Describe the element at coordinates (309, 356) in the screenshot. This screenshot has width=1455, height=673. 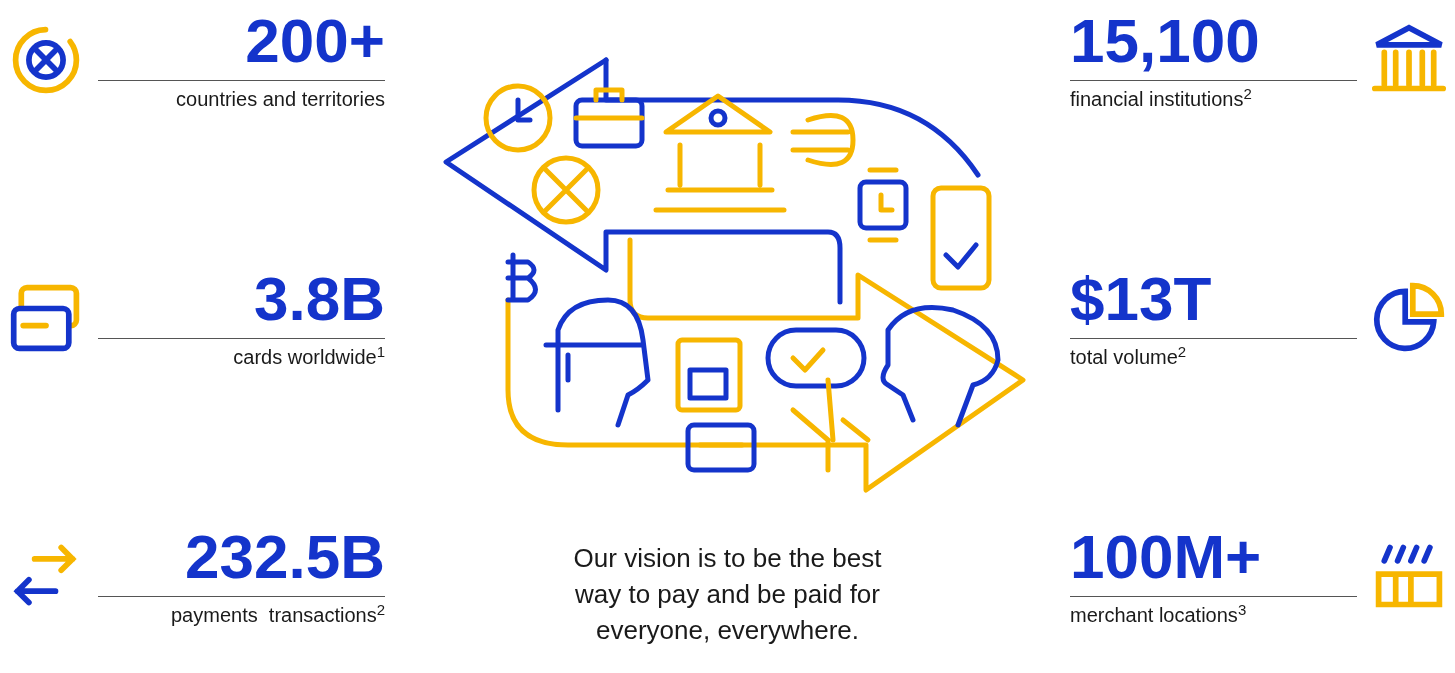
I see `stat-label: cards worldwide$^{1}$` at that location.